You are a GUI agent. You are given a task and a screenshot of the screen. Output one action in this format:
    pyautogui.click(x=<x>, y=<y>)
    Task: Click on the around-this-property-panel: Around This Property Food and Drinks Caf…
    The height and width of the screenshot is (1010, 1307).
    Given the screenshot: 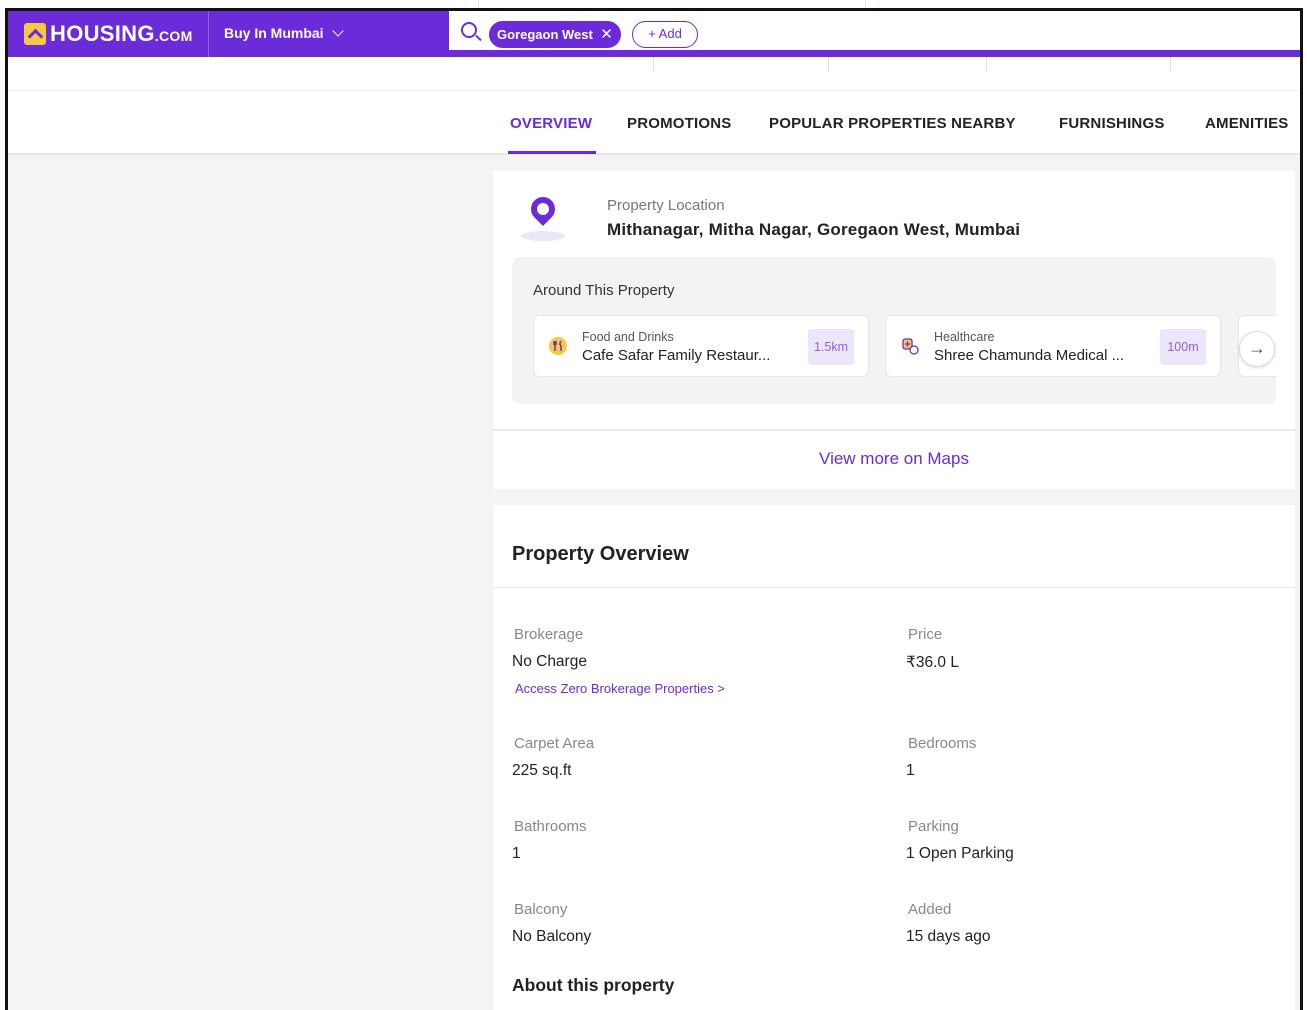 What is the action you would take?
    pyautogui.click(x=894, y=330)
    